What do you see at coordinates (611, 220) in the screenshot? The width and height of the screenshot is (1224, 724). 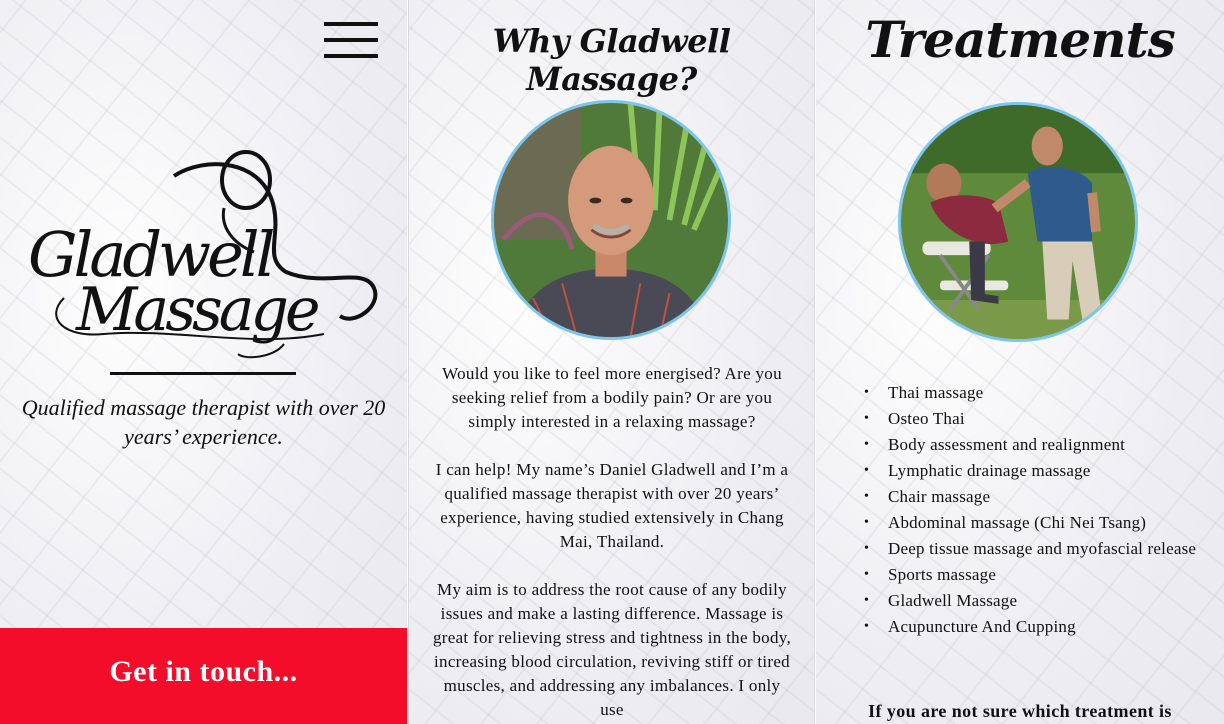 I see `daniel-portrait-photo` at bounding box center [611, 220].